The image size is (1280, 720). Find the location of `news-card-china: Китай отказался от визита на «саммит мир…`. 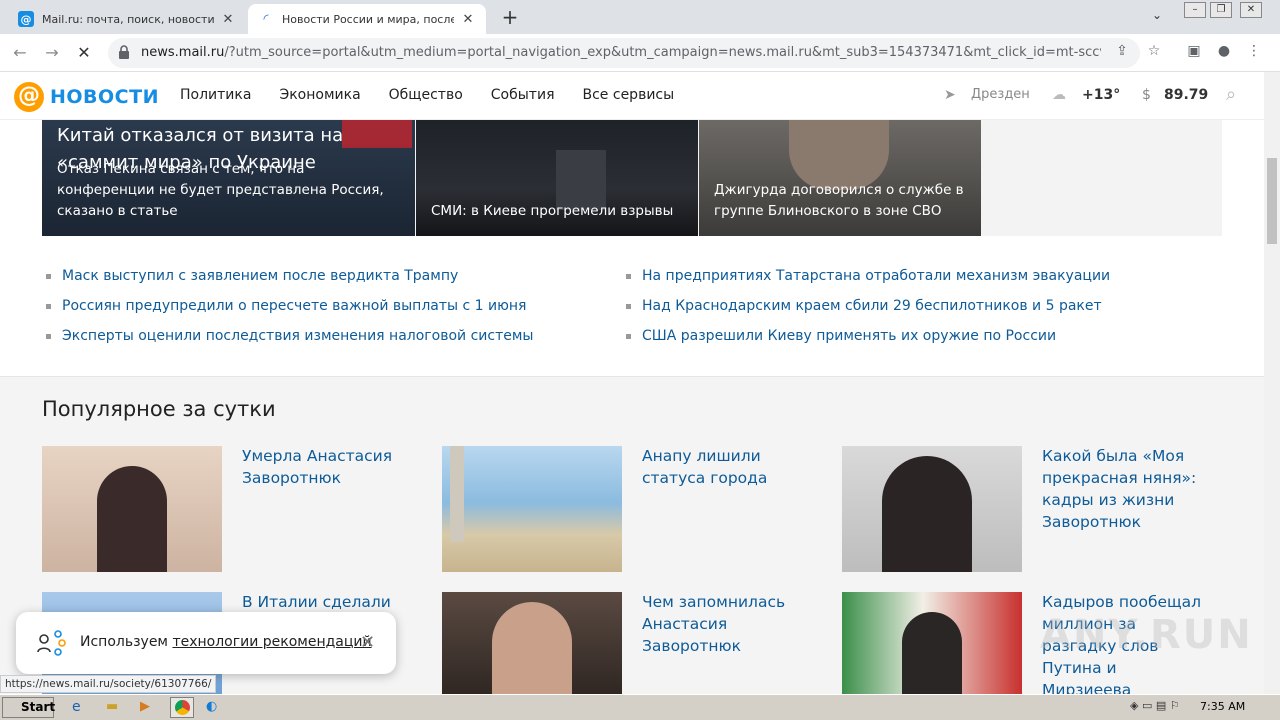

news-card-china: Китай отказался от визита на «саммит мир… is located at coordinates (228, 178).